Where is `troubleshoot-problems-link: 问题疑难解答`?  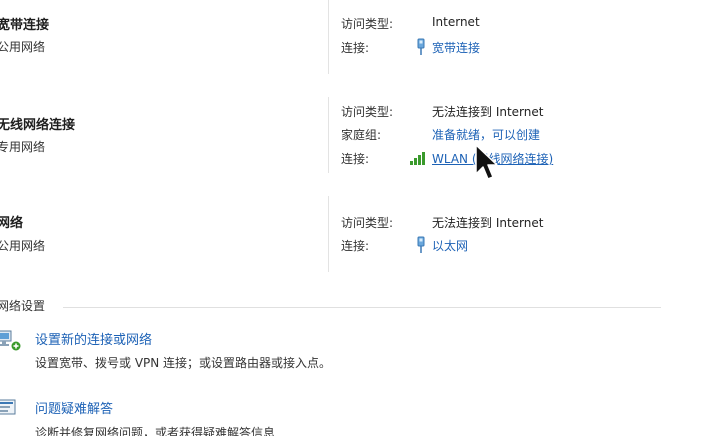 troubleshoot-problems-link: 问题疑难解答 is located at coordinates (74, 407).